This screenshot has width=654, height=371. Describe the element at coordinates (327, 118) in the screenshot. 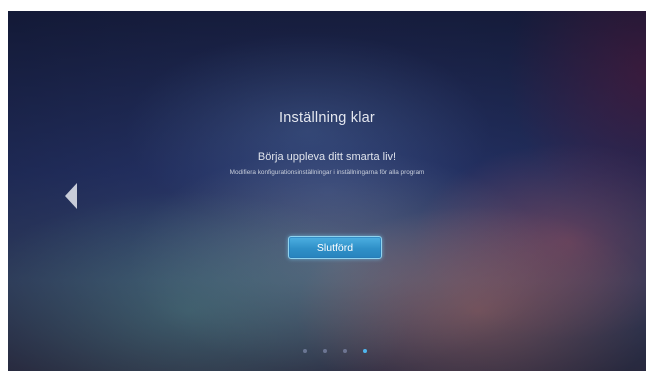

I see `page-title: Inställning klar` at that location.